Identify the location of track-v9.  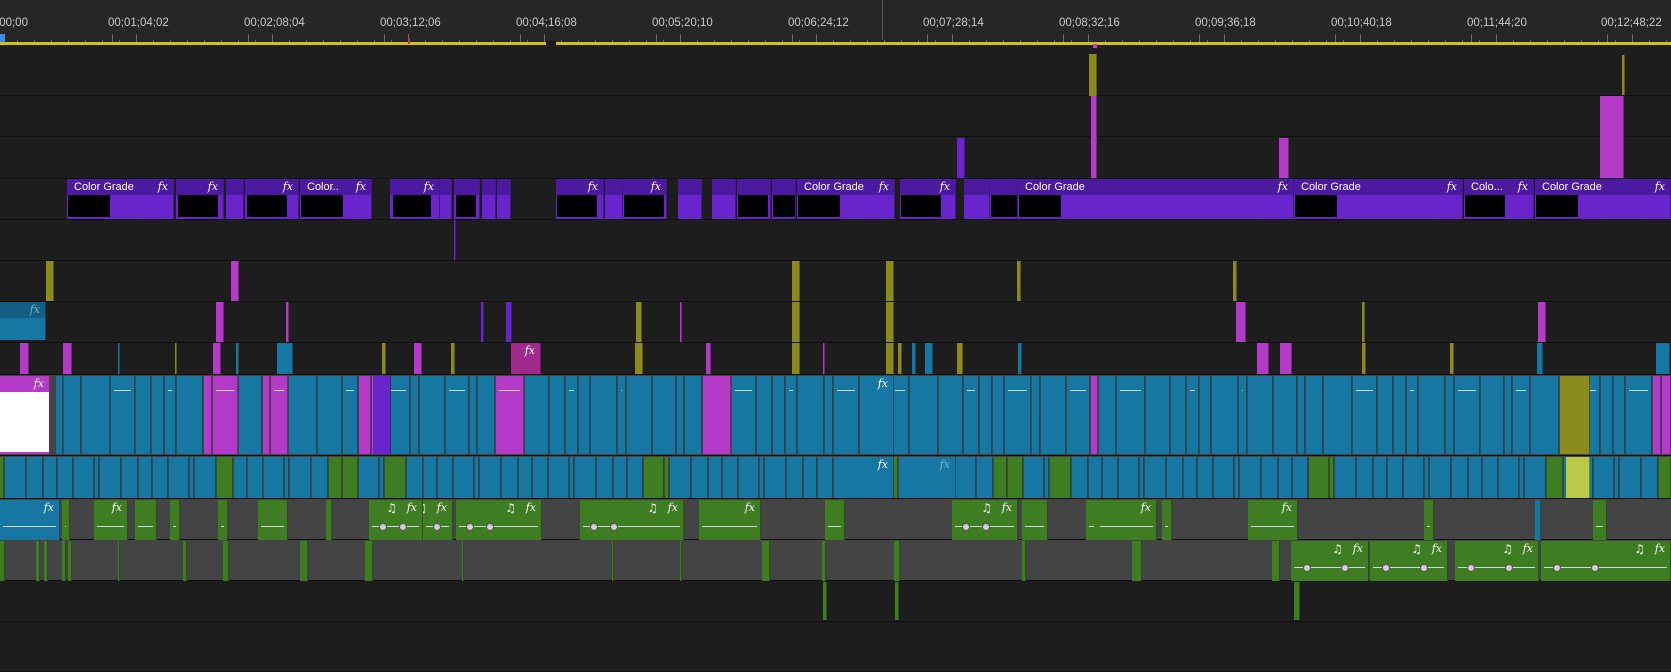
(835, 240).